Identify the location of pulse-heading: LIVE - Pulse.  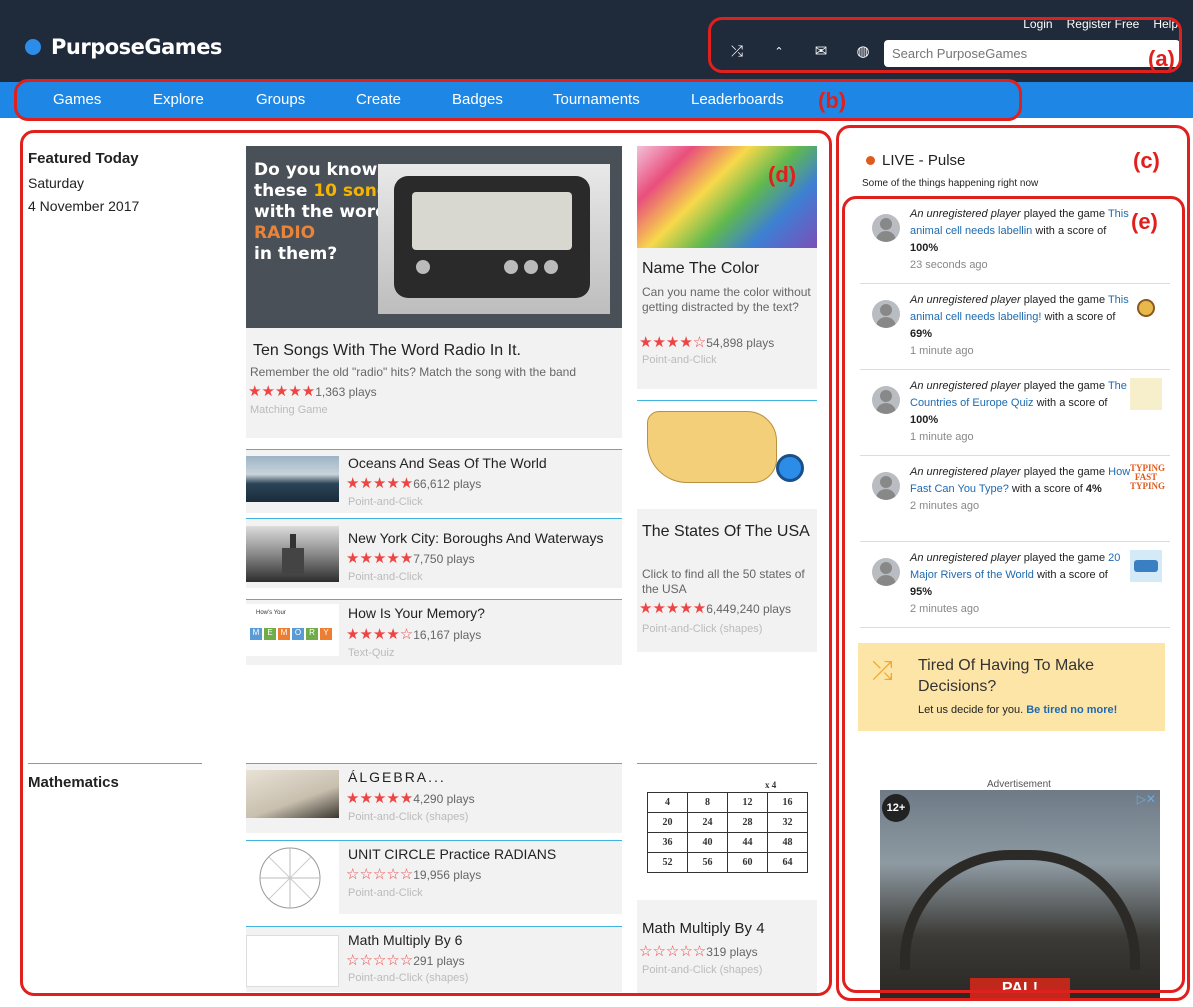
(915, 160).